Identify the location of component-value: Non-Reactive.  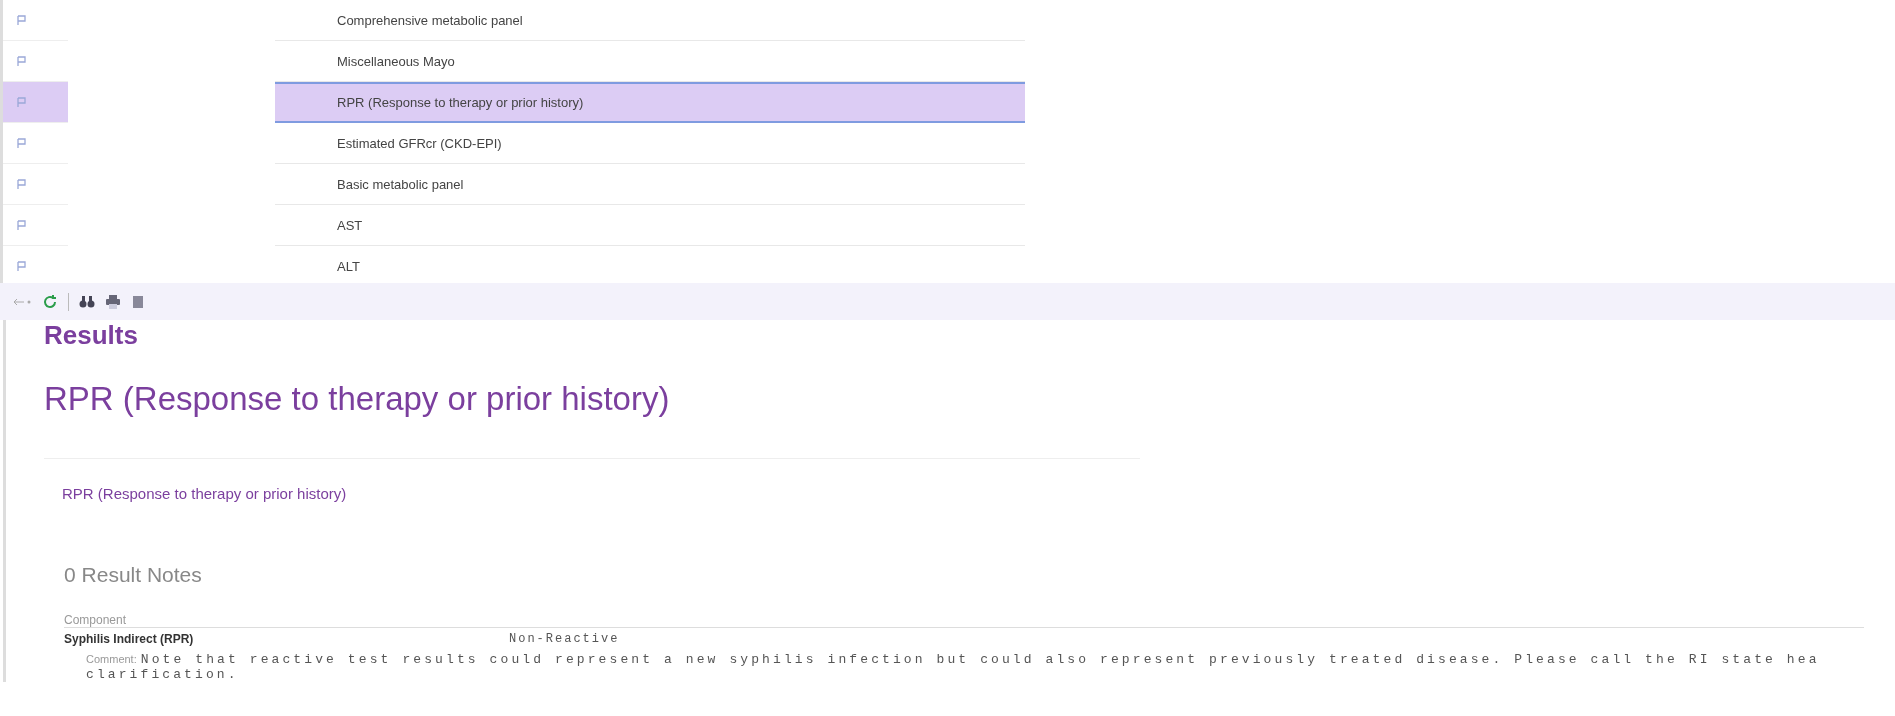
(565, 639).